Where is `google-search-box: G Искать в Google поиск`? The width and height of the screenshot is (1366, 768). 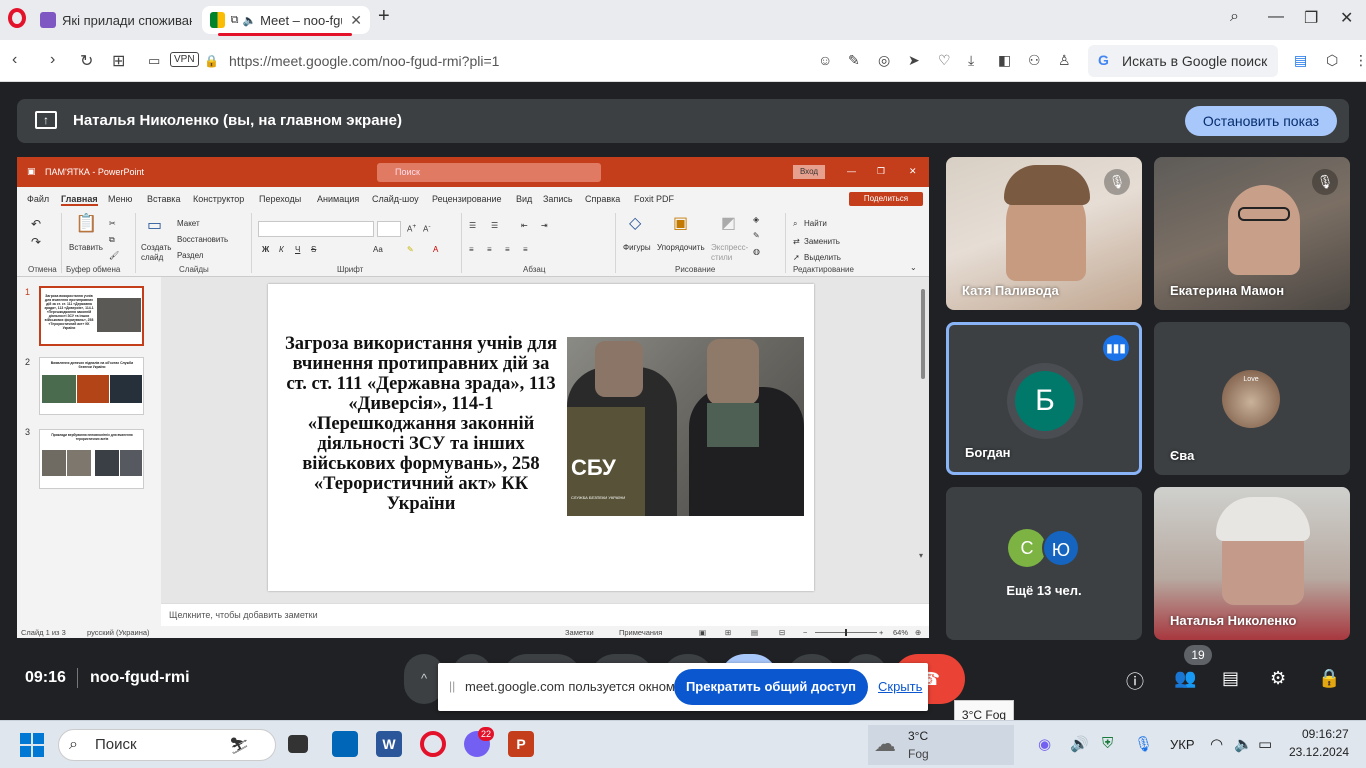 google-search-box: G Искать в Google поиск is located at coordinates (1183, 61).